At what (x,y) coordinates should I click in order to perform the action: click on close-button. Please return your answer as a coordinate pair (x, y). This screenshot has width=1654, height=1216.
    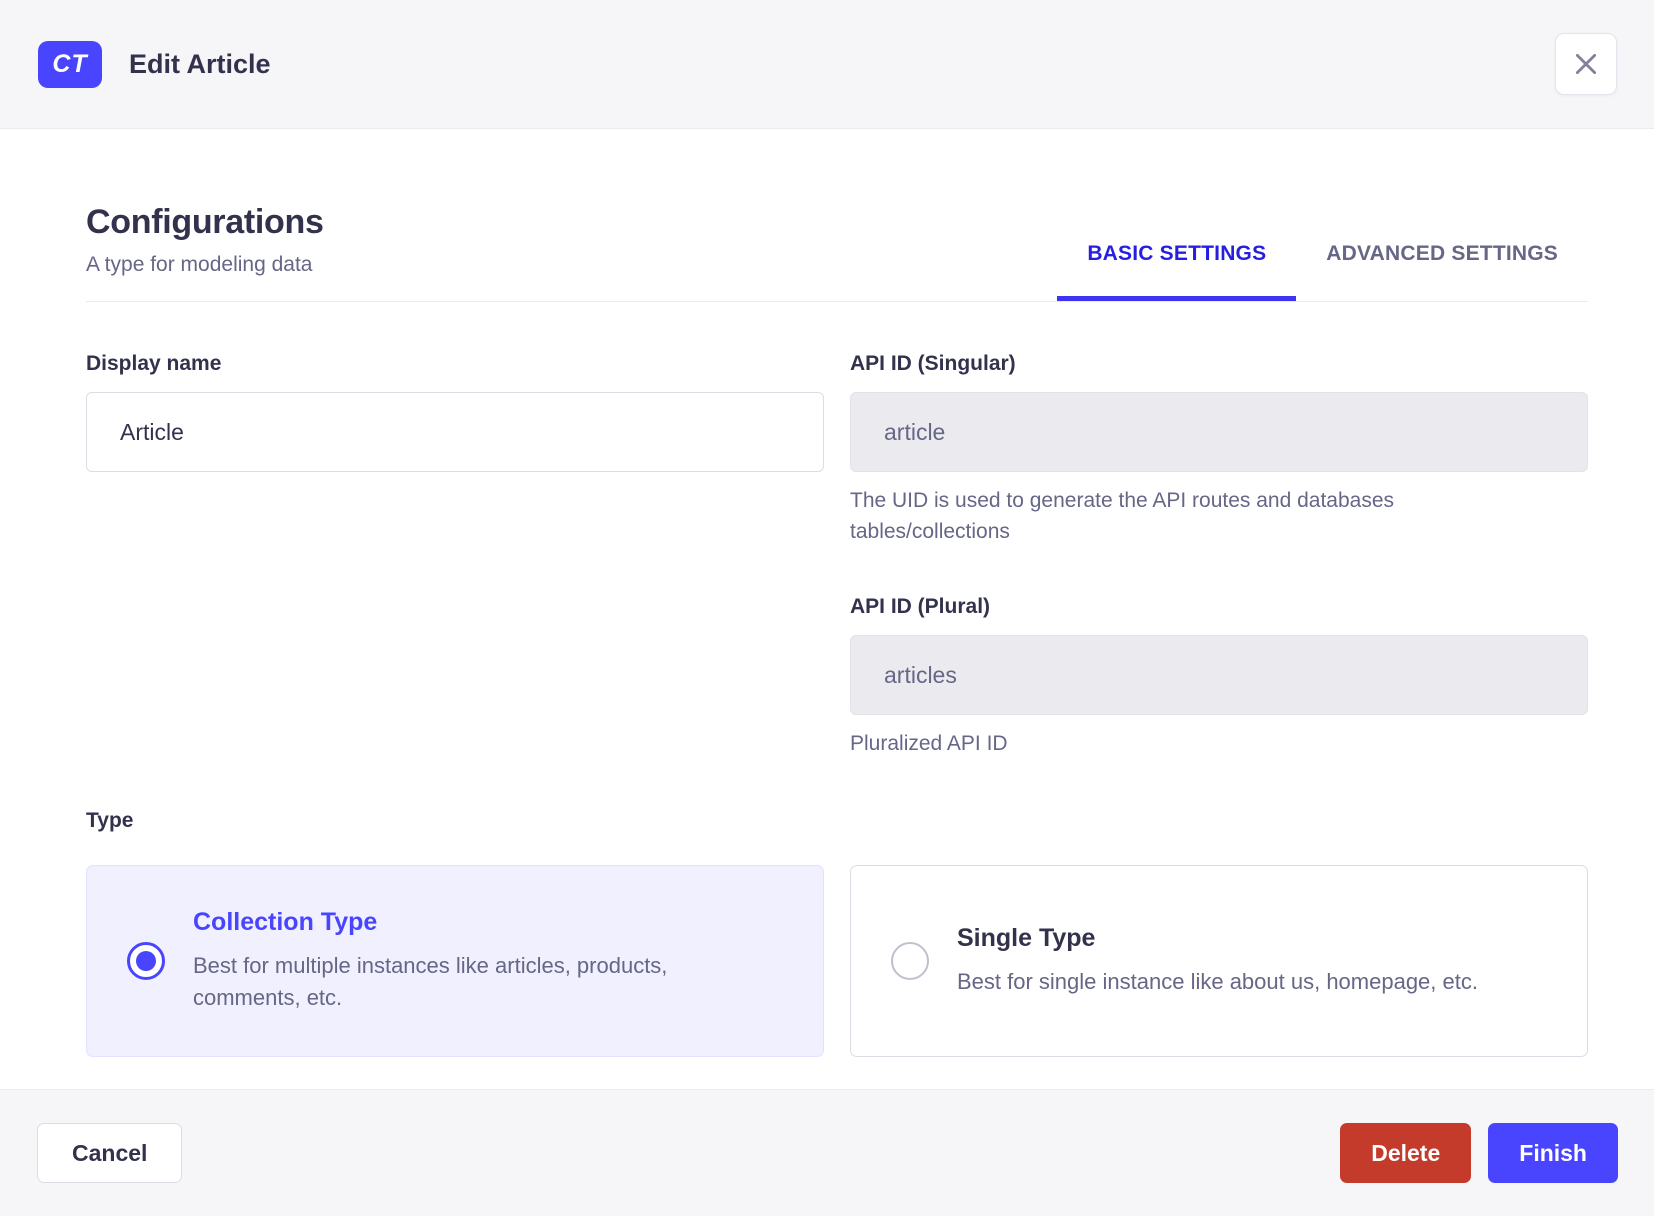
    Looking at the image, I should click on (1586, 64).